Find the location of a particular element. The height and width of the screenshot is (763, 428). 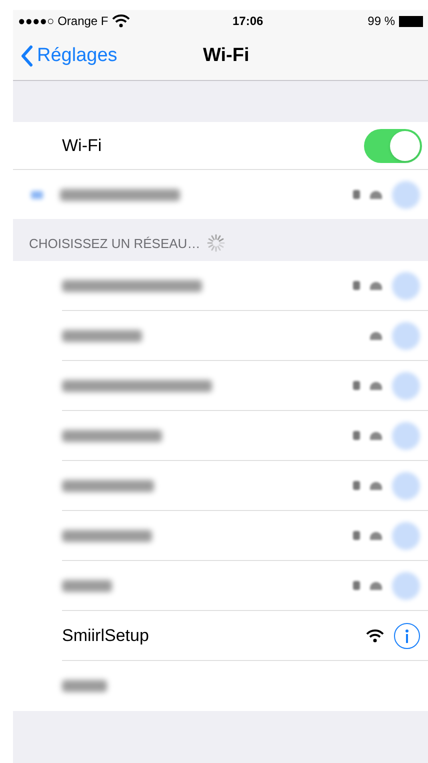

info-icon is located at coordinates (407, 635).